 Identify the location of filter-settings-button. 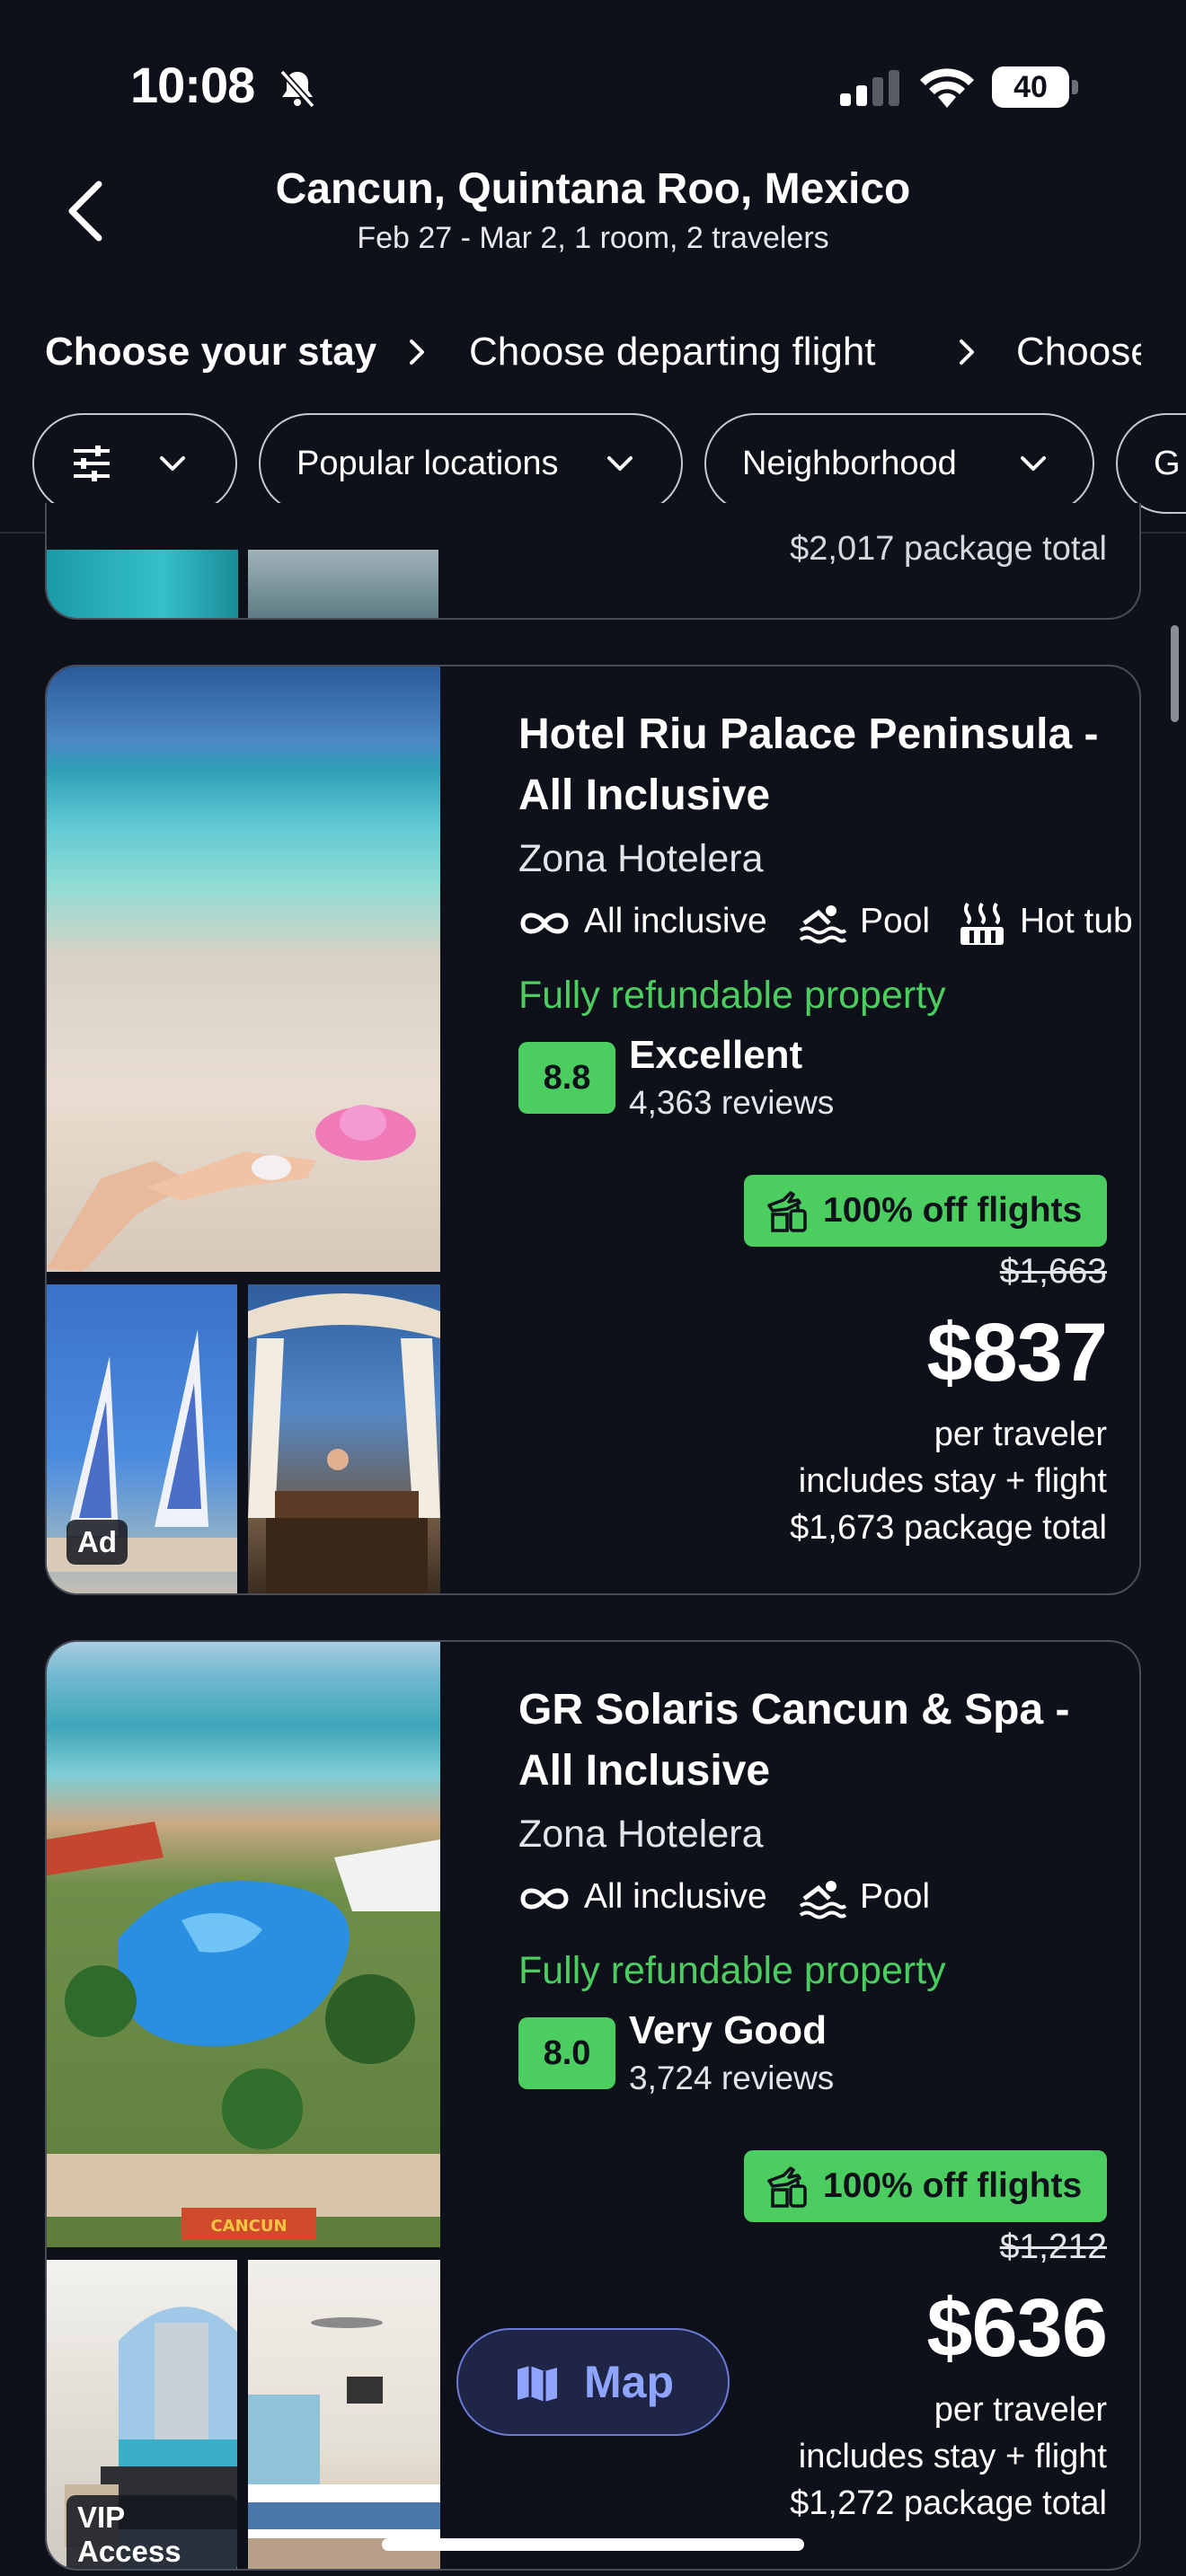
(134, 463).